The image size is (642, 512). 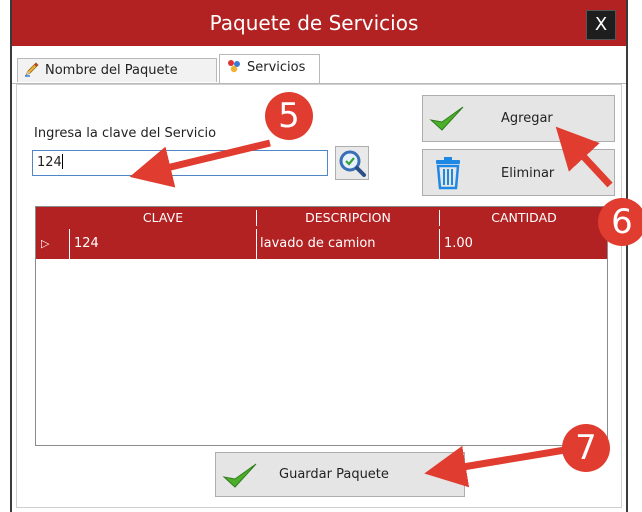 I want to click on annotation-badge-7: 7, so click(x=586, y=448).